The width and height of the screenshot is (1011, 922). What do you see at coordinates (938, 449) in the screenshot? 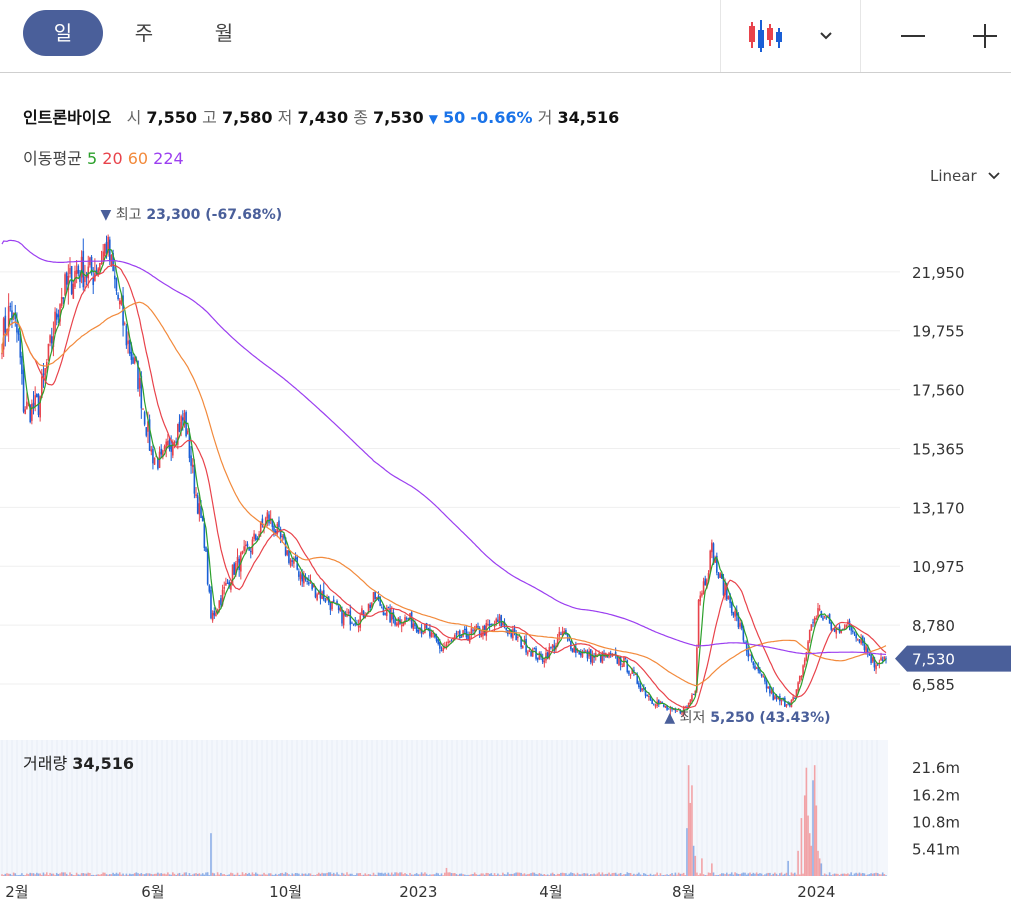
I see `price-tick-label: 15,365` at bounding box center [938, 449].